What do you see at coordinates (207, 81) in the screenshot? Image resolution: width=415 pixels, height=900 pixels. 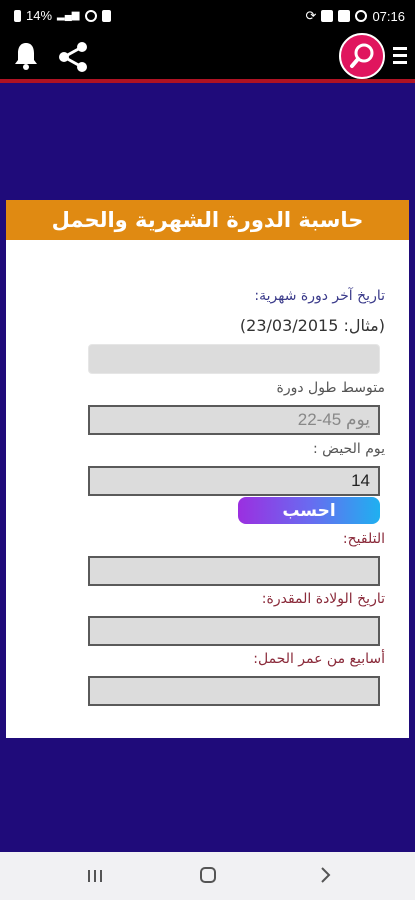 I see `toolbar-divider` at bounding box center [207, 81].